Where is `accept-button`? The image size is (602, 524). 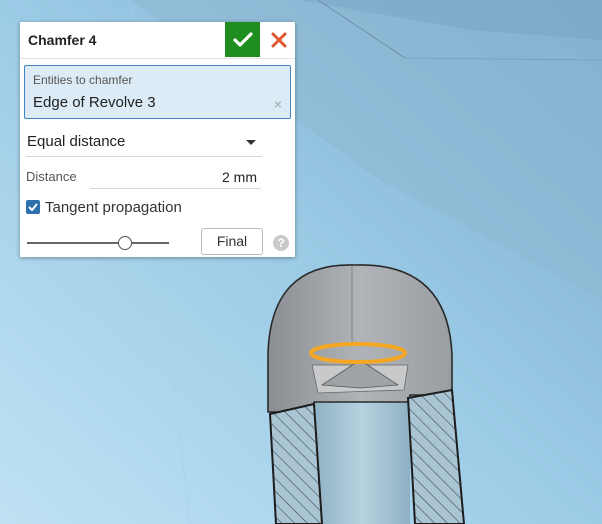 accept-button is located at coordinates (242, 39).